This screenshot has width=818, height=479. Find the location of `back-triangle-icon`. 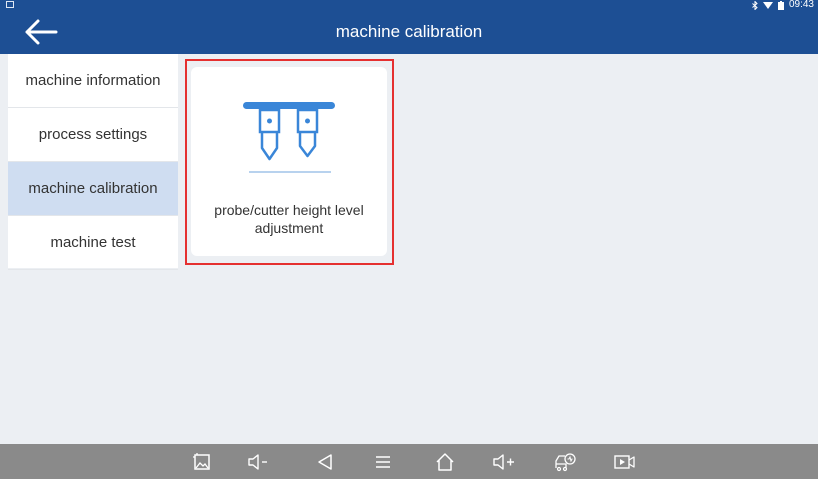

back-triangle-icon is located at coordinates (325, 461).